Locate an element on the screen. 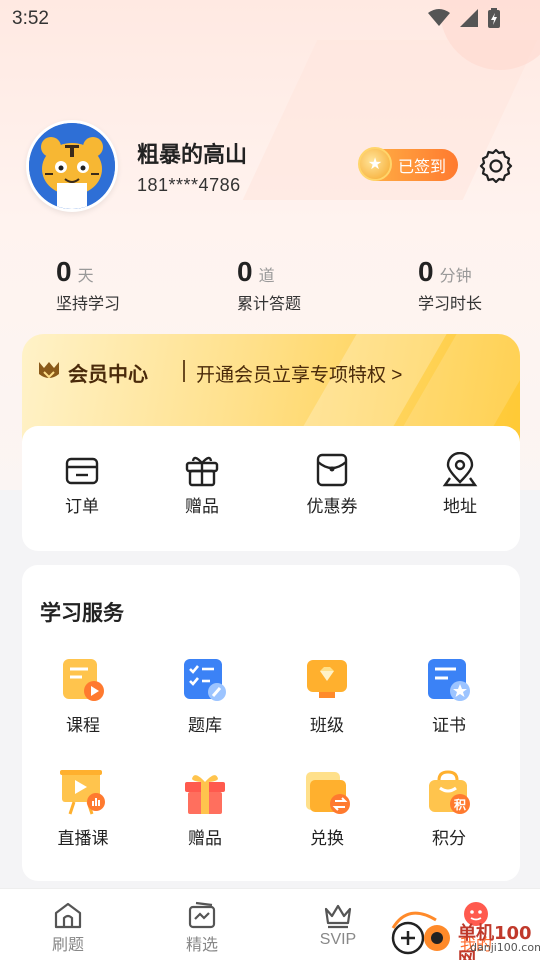  stat-unit: 分钟 is located at coordinates (455, 276).